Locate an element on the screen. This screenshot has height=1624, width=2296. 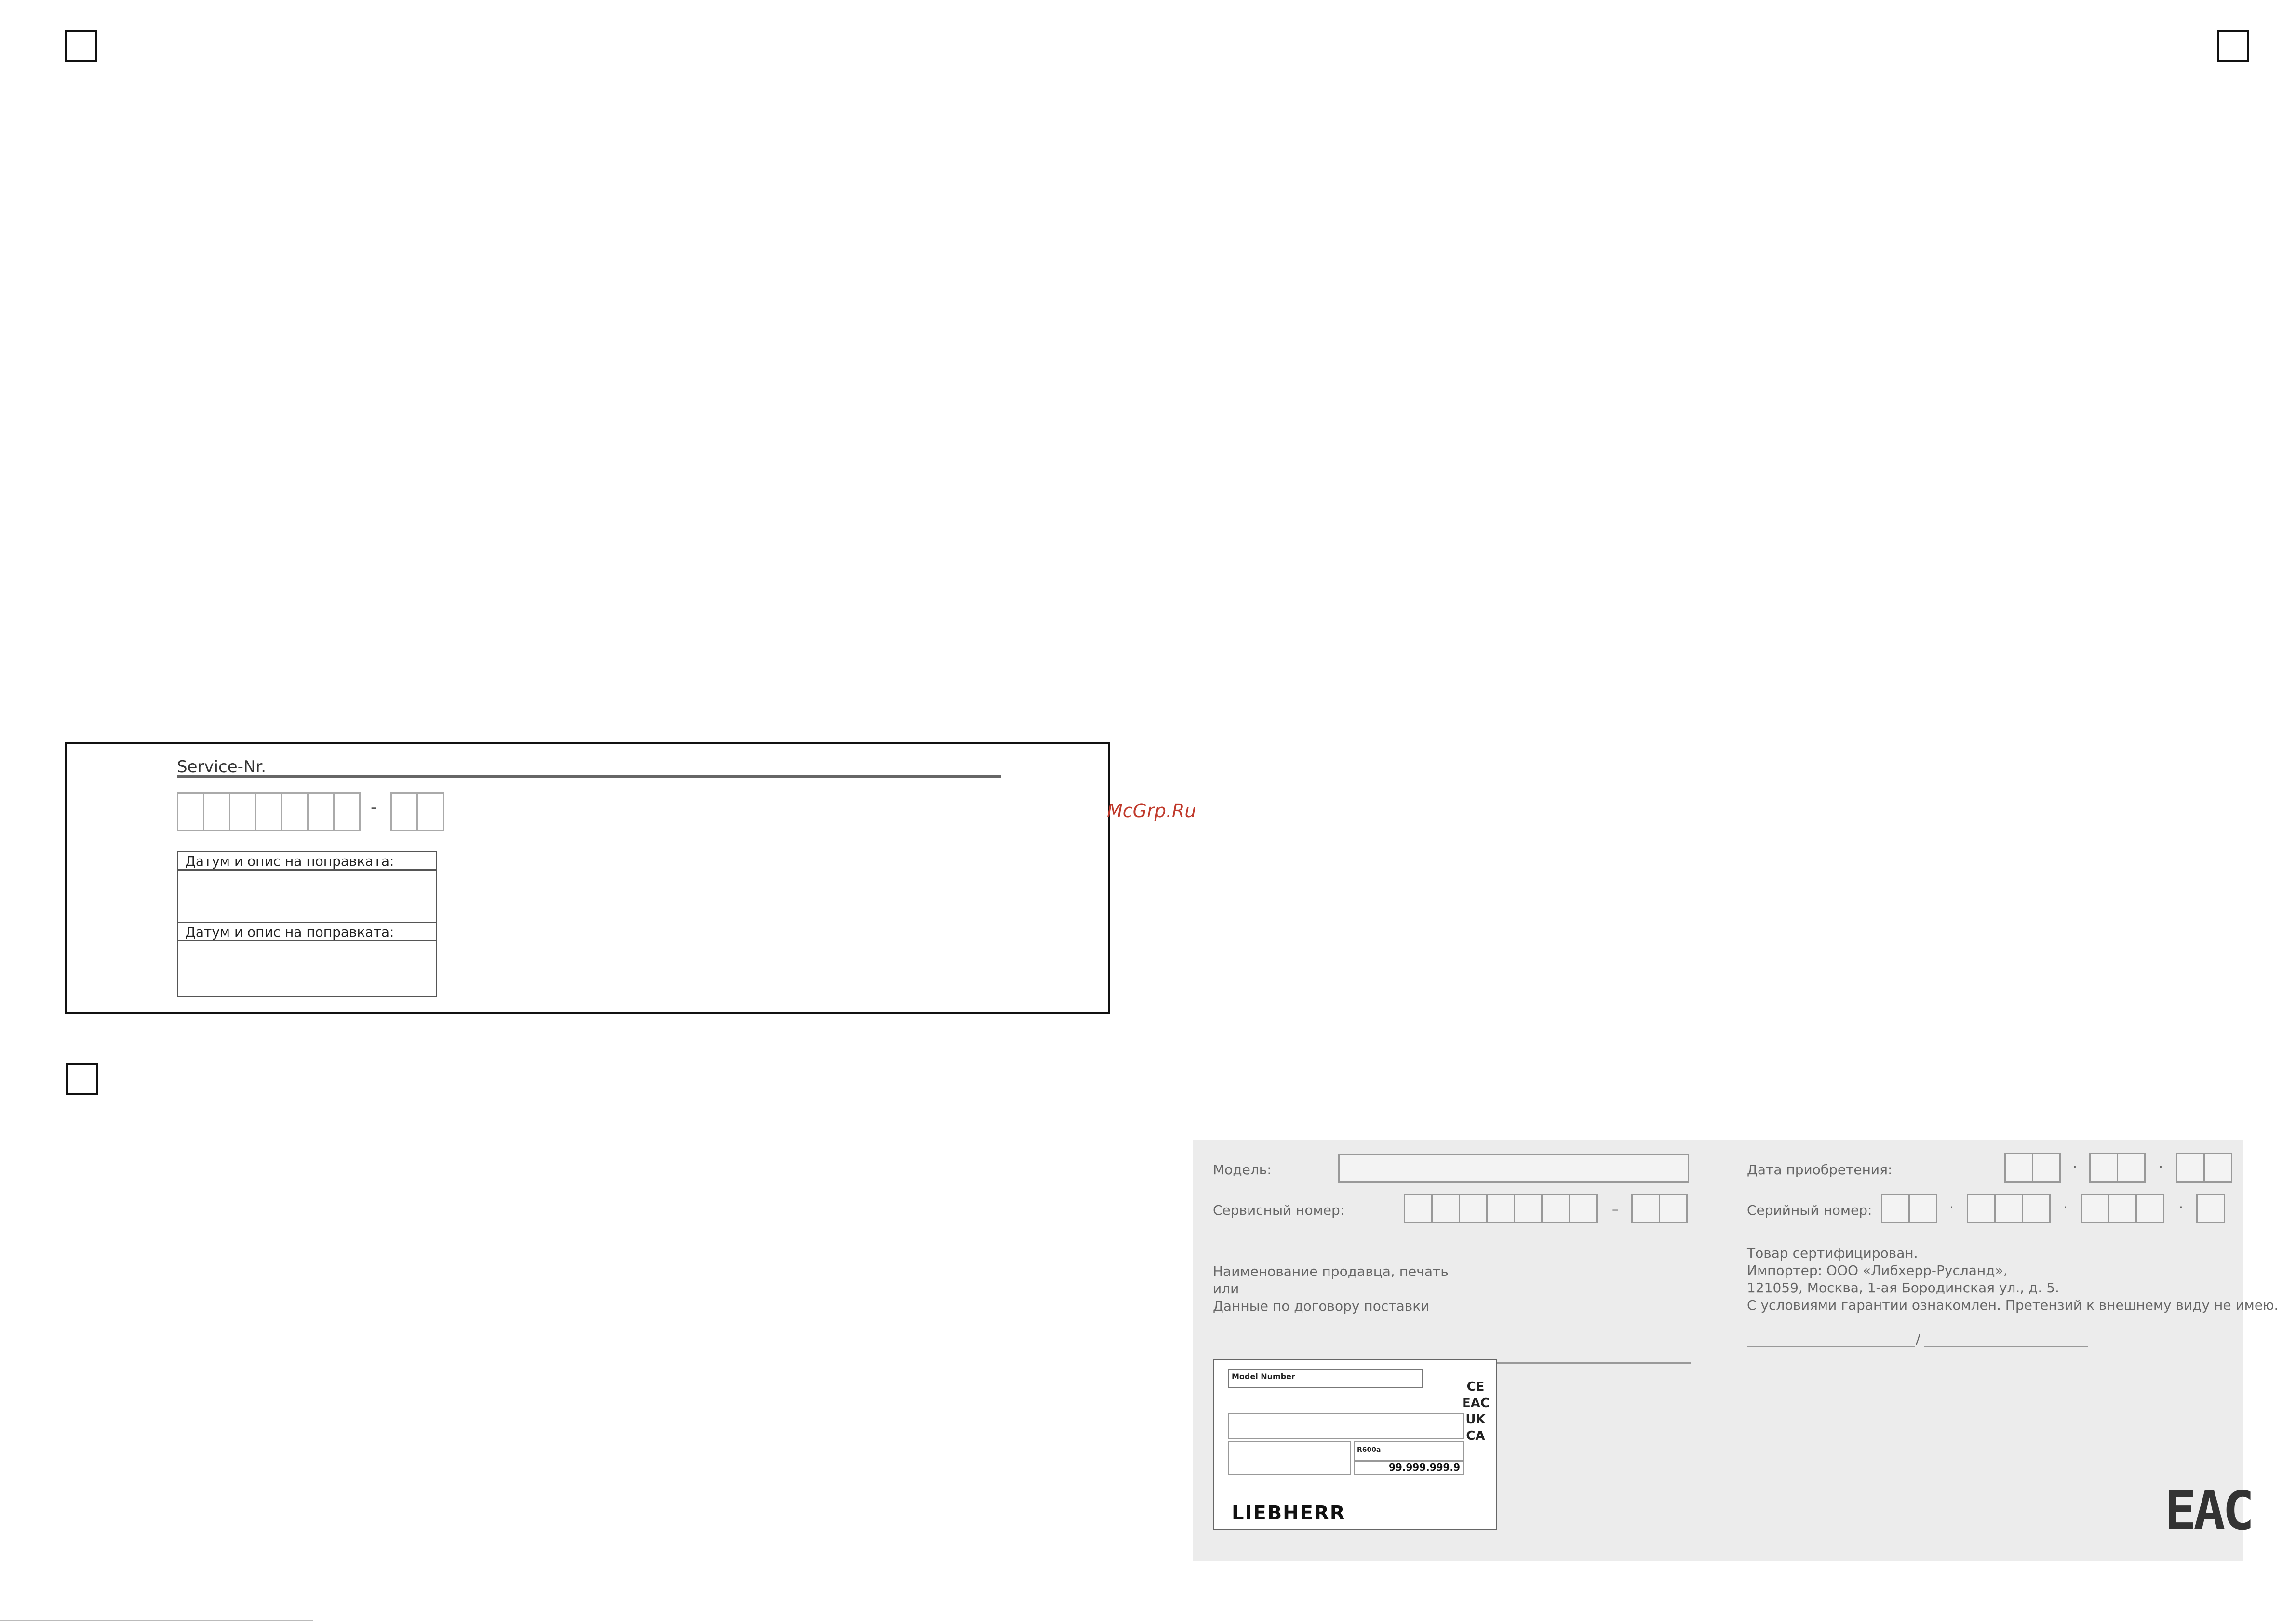
plate-serial: 99.999.999.9 is located at coordinates (1409, 1468).